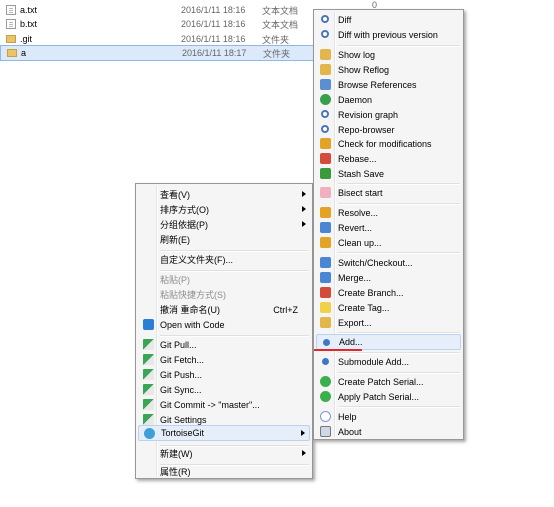  I want to click on add-icon, so click(326, 342).